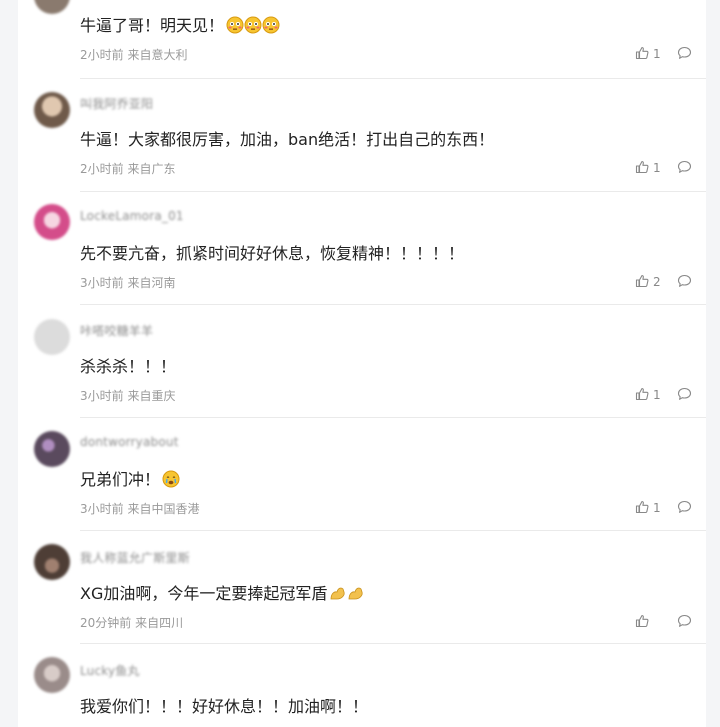  Describe the element at coordinates (222, 593) in the screenshot. I see `comment-text: XG加油啊，今年一定要捧起冠军盾` at that location.